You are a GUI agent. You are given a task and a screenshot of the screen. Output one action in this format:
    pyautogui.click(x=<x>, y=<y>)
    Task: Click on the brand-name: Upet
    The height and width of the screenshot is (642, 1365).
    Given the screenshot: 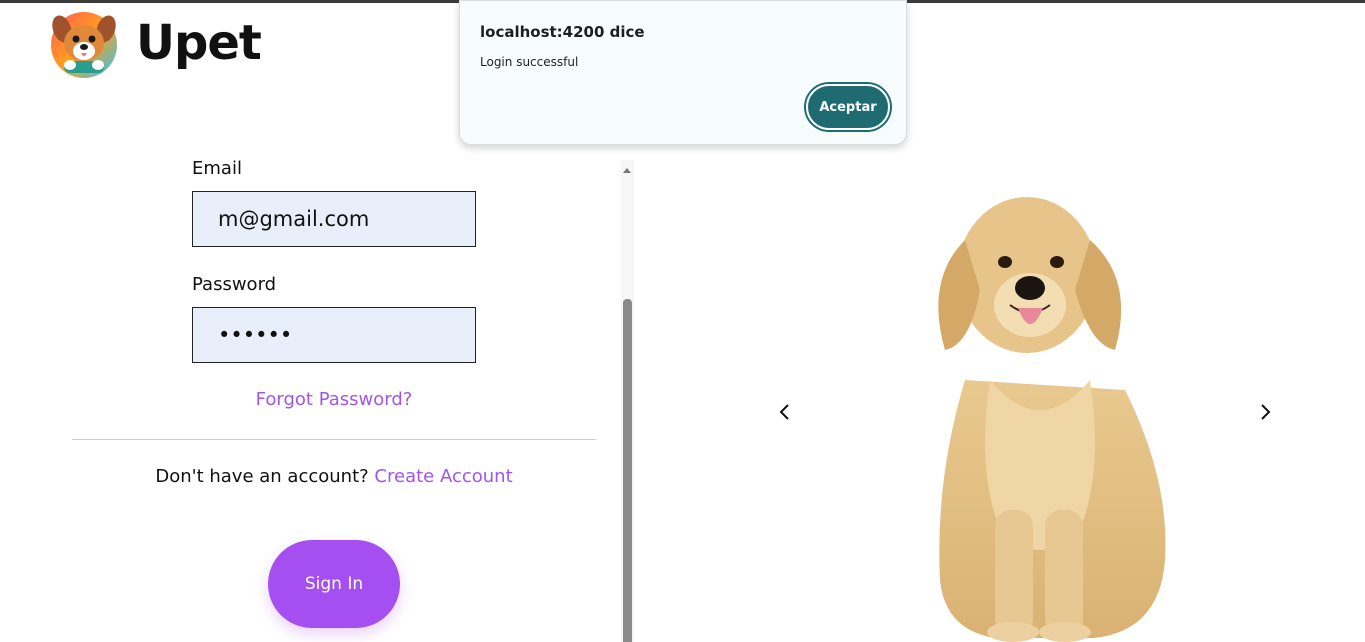 What is the action you would take?
    pyautogui.click(x=199, y=43)
    